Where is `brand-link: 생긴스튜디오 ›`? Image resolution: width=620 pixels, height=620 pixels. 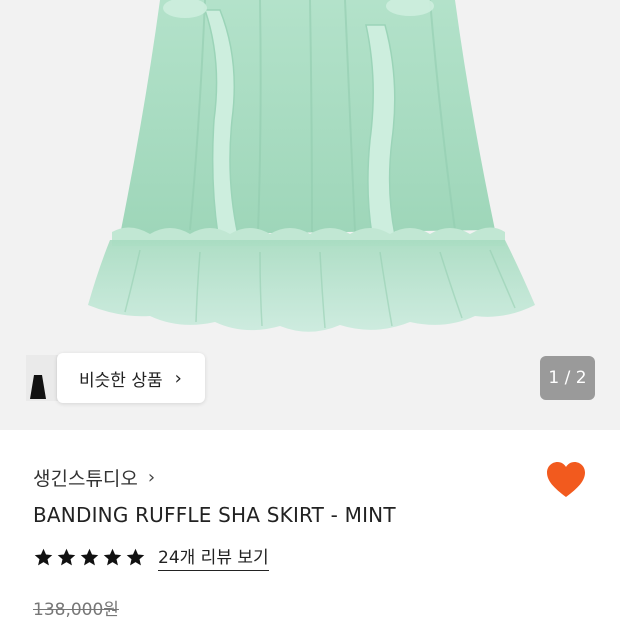 brand-link: 생긴스튜디오 › is located at coordinates (94, 477).